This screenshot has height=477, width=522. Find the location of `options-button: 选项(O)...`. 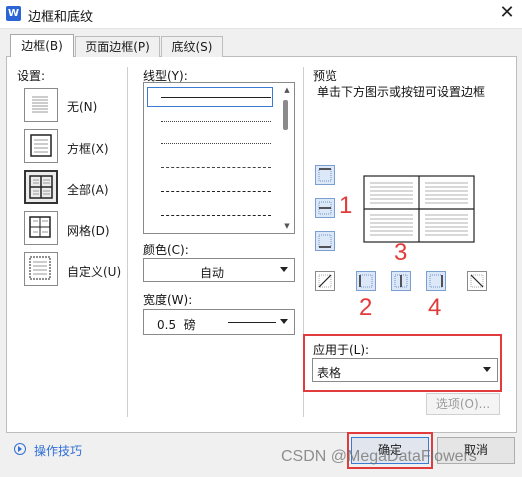

options-button: 选项(O)... is located at coordinates (463, 404).